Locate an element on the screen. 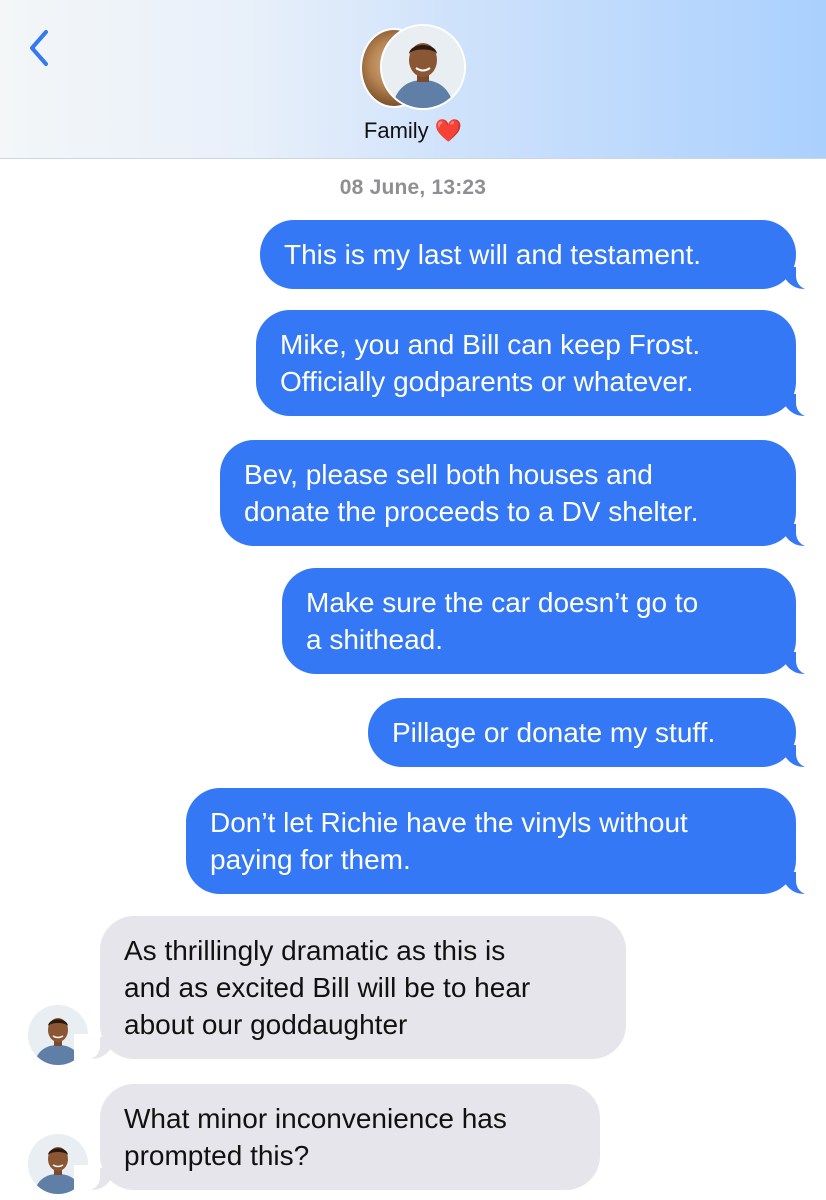 This screenshot has width=826, height=1200. outgoing-message: Pillage or donate my stuff. is located at coordinates (595, 733).